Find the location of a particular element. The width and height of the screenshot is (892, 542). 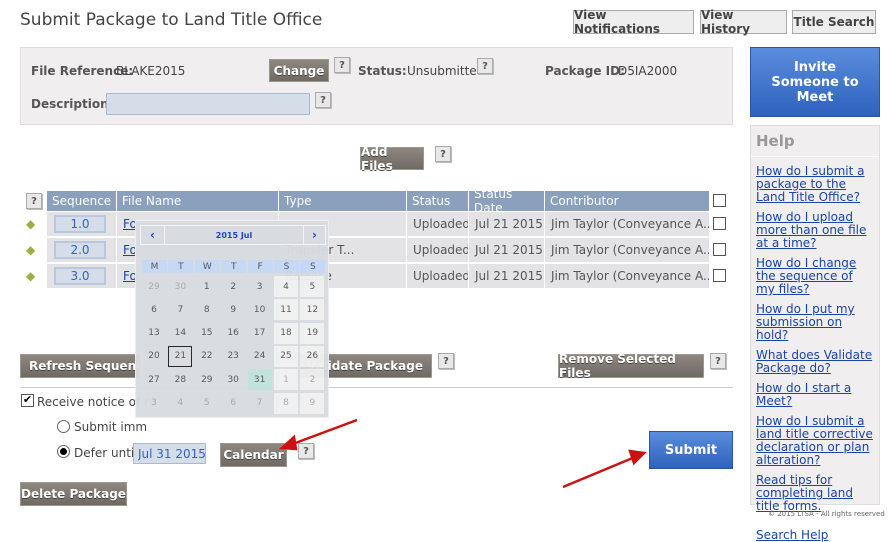

calendar-day: 11 is located at coordinates (286, 310).